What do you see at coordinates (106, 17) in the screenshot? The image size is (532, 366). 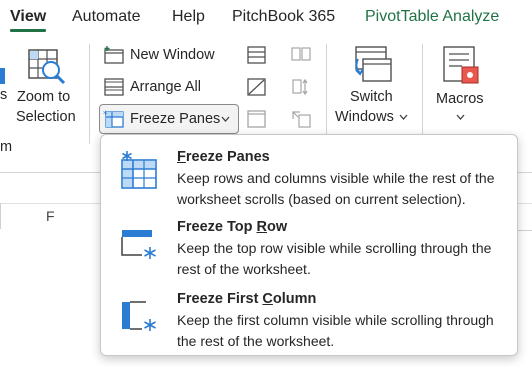 I see `tab-automate: Automate` at bounding box center [106, 17].